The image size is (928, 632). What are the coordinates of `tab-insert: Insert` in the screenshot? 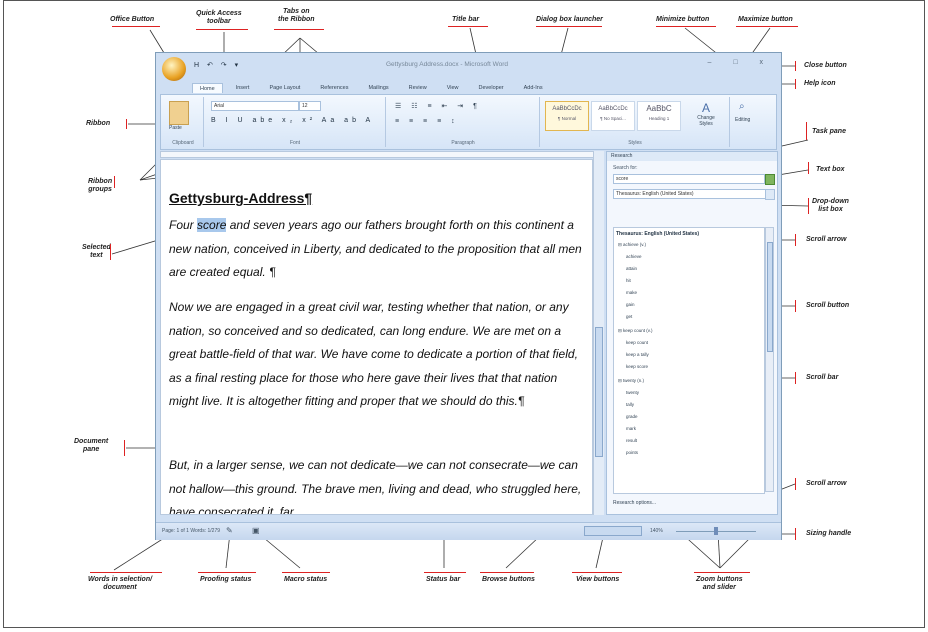 It's located at (243, 88).